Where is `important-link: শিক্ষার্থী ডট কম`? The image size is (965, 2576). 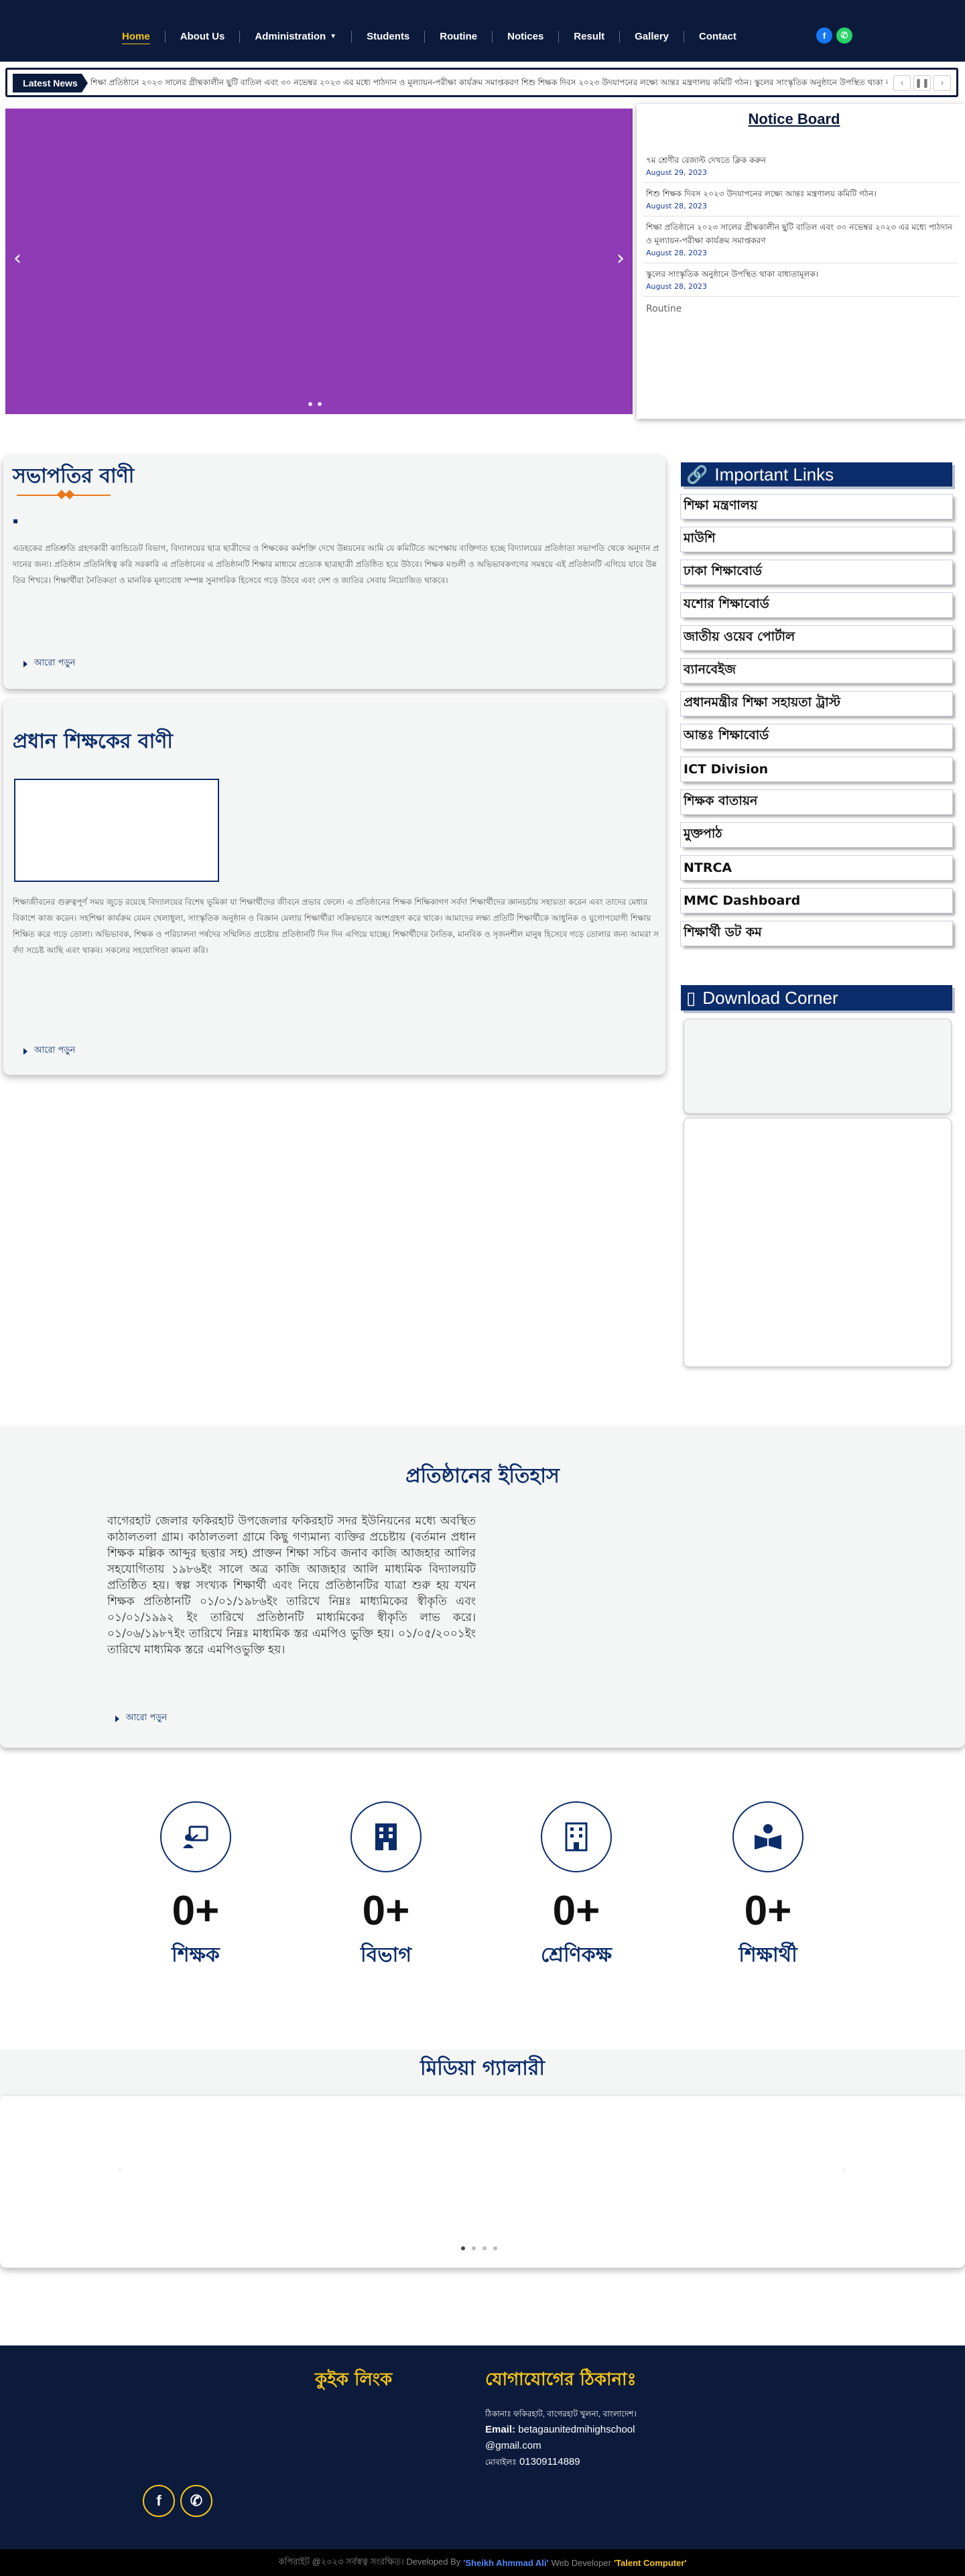
important-link: শিক্ষার্থী ডট কম is located at coordinates (816, 933).